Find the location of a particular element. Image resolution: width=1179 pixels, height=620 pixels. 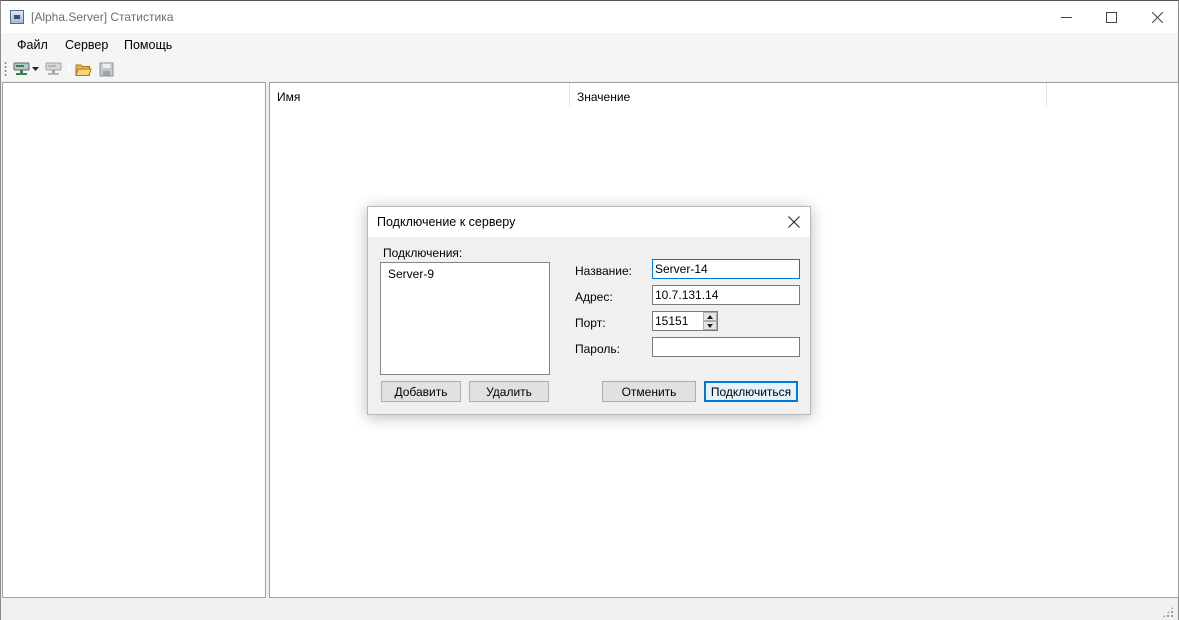

column-header-value: Значение is located at coordinates (808, 95).